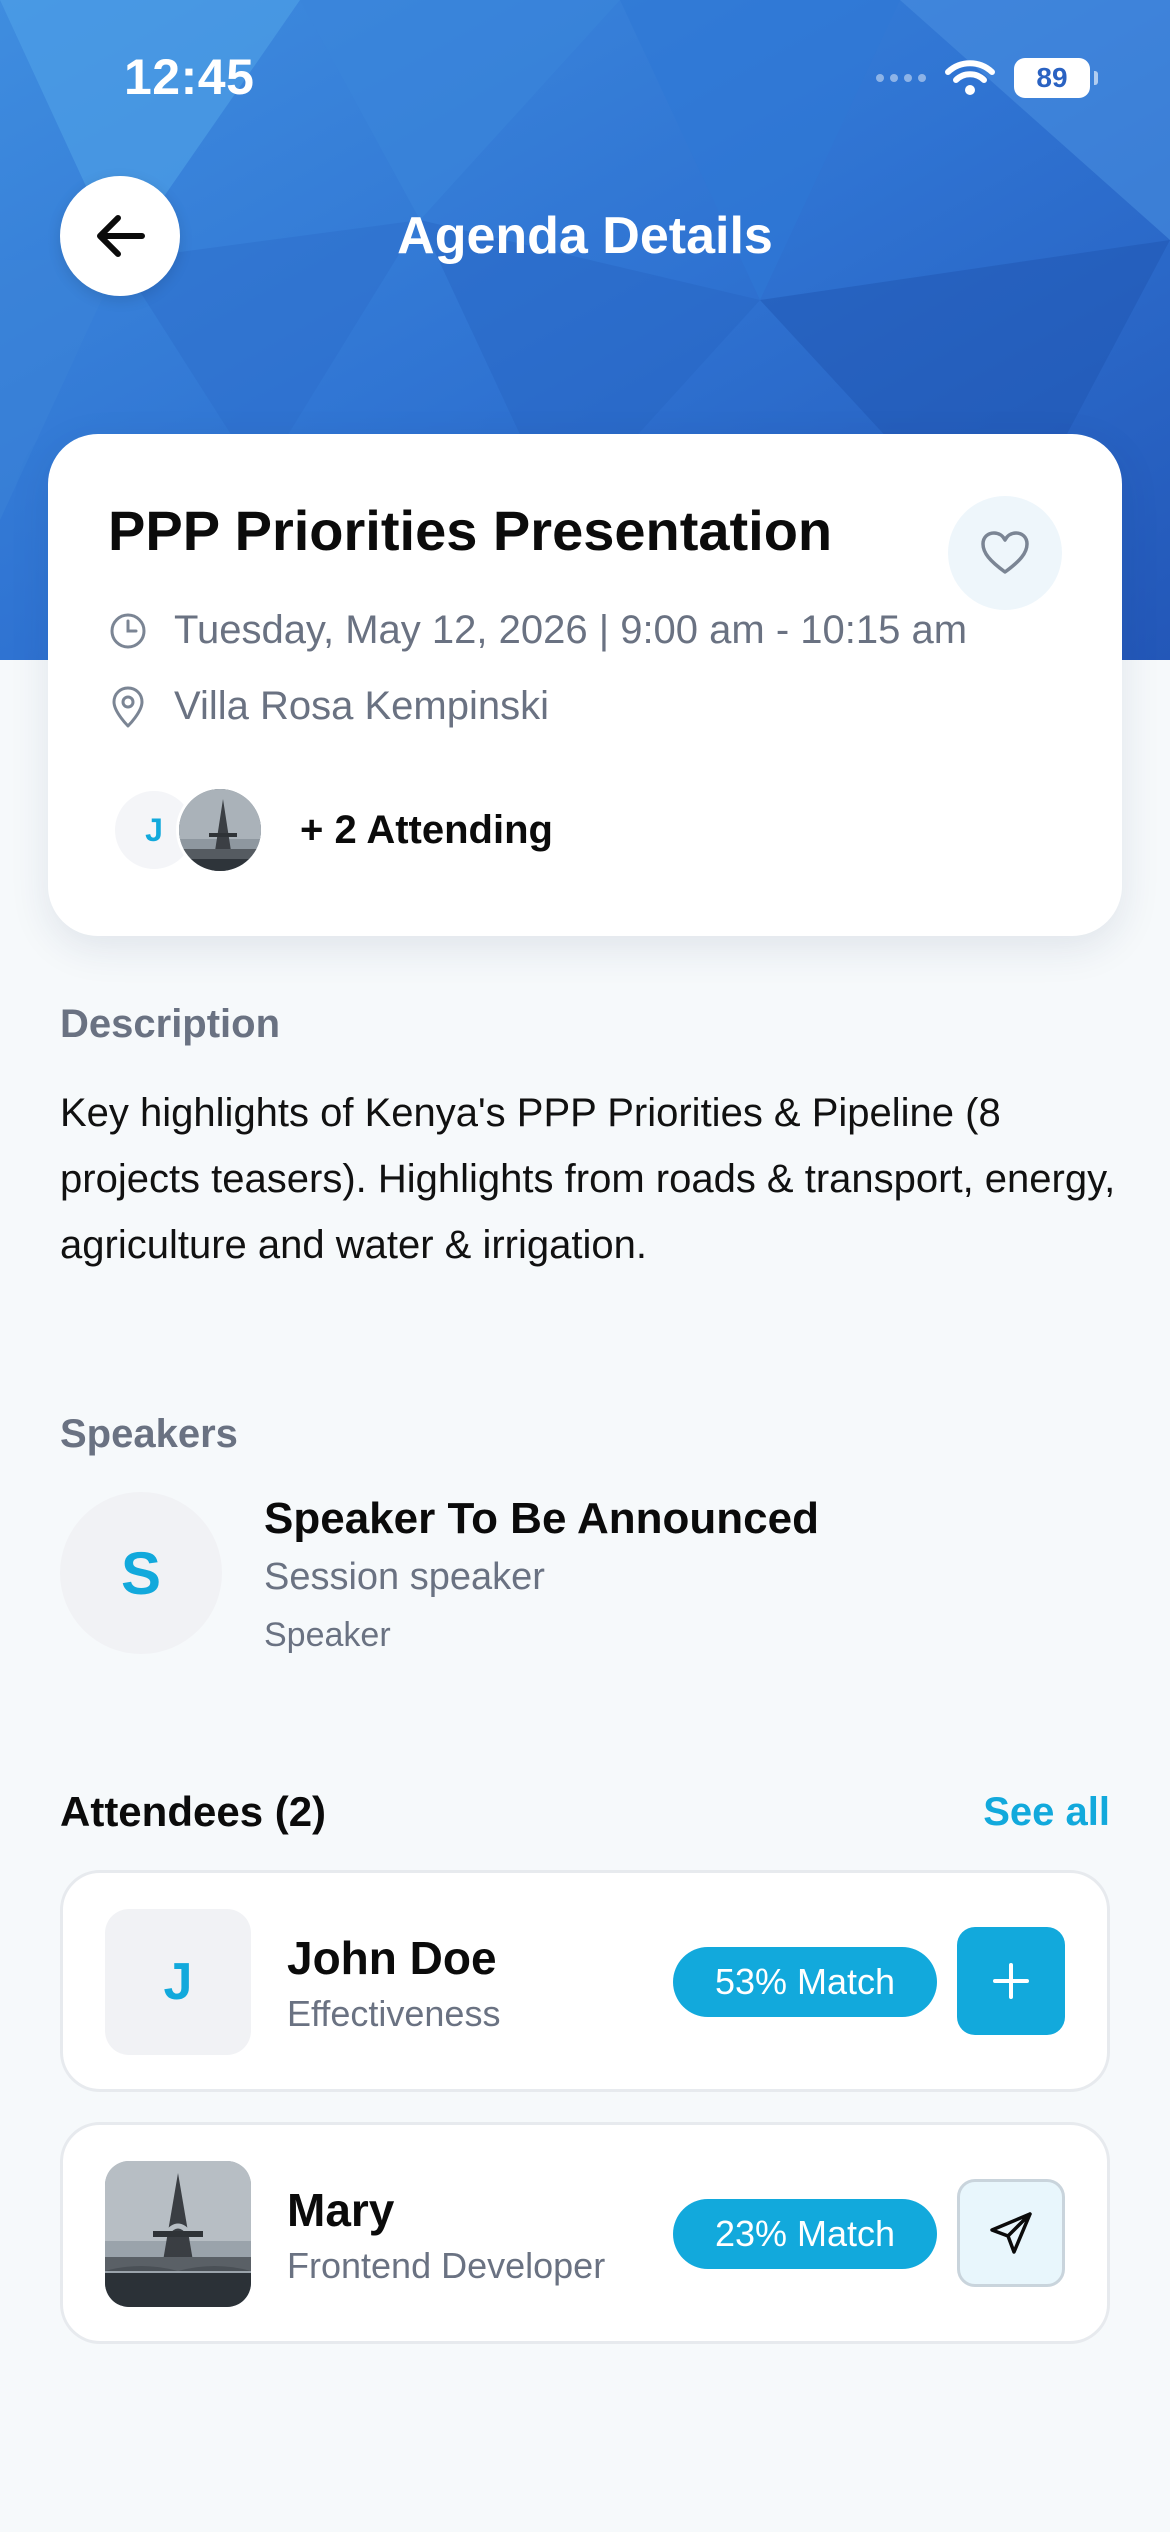 This screenshot has height=2532, width=1170. I want to click on attending-summary: J + 2 Attending, so click(332, 830).